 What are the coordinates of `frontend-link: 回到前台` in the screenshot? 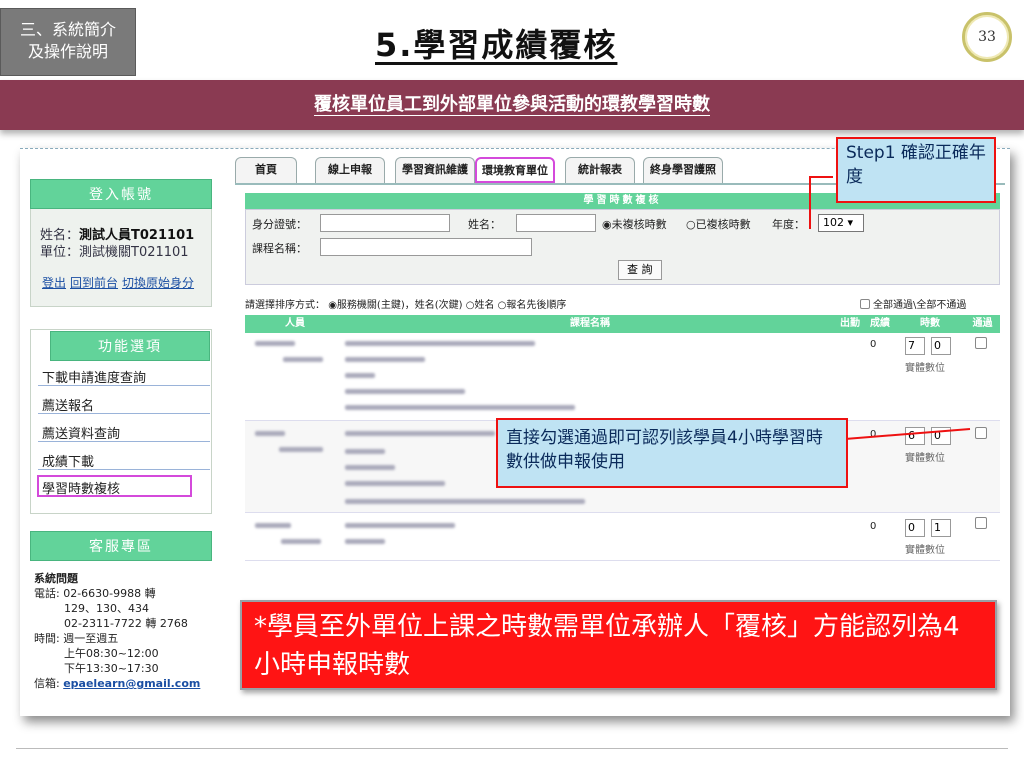 It's located at (94, 283).